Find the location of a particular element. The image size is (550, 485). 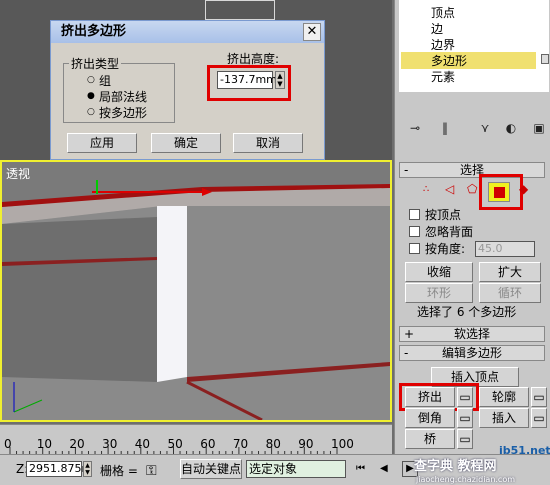

option-group-label: 组 is located at coordinates (105, 81).